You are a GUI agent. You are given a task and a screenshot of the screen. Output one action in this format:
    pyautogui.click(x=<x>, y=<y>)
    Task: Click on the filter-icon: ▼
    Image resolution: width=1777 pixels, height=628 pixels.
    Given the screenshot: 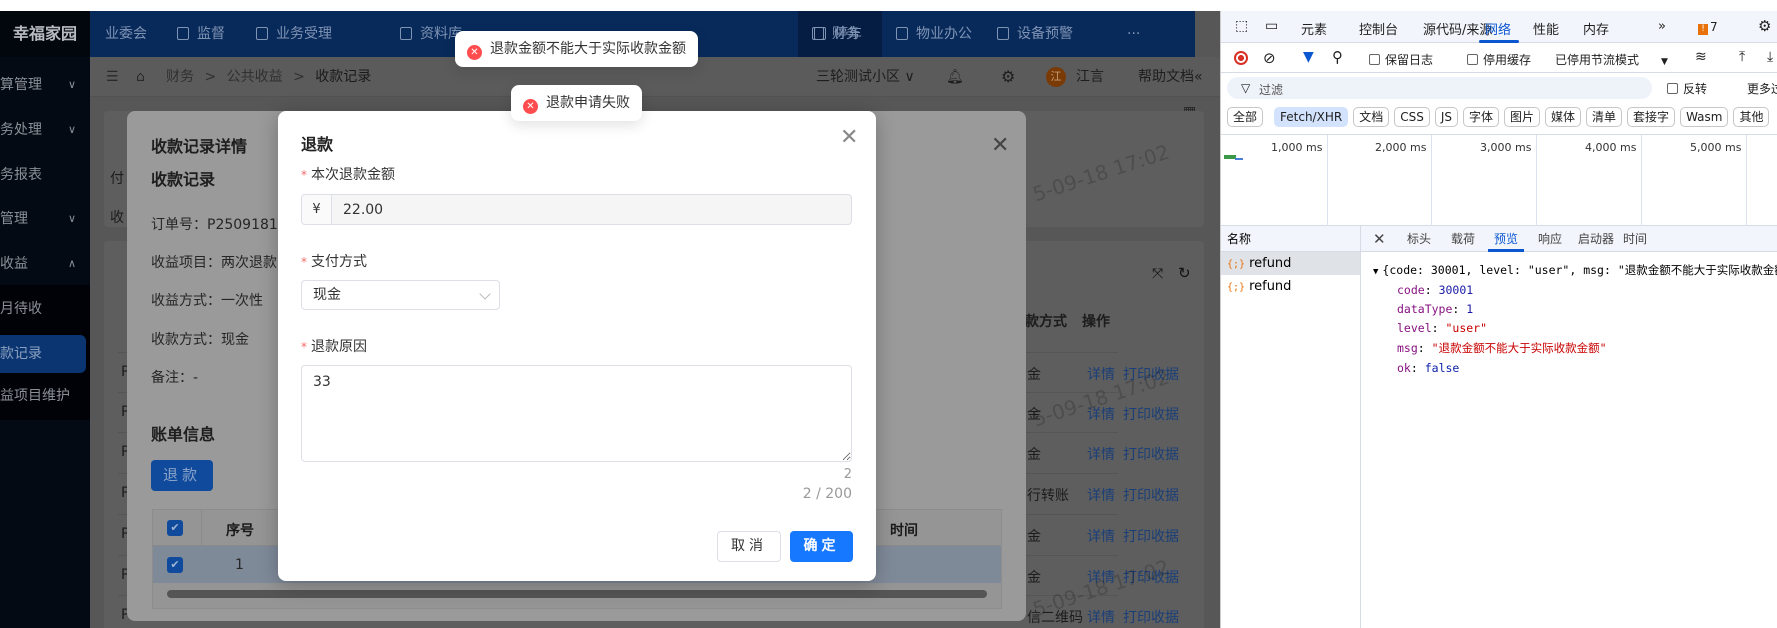 What is the action you would take?
    pyautogui.click(x=1308, y=57)
    